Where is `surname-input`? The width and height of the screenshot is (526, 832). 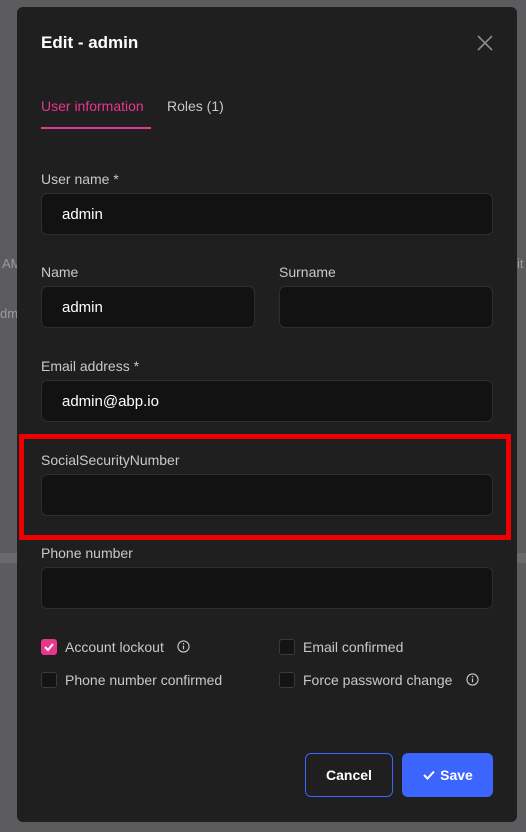
surname-input is located at coordinates (386, 307).